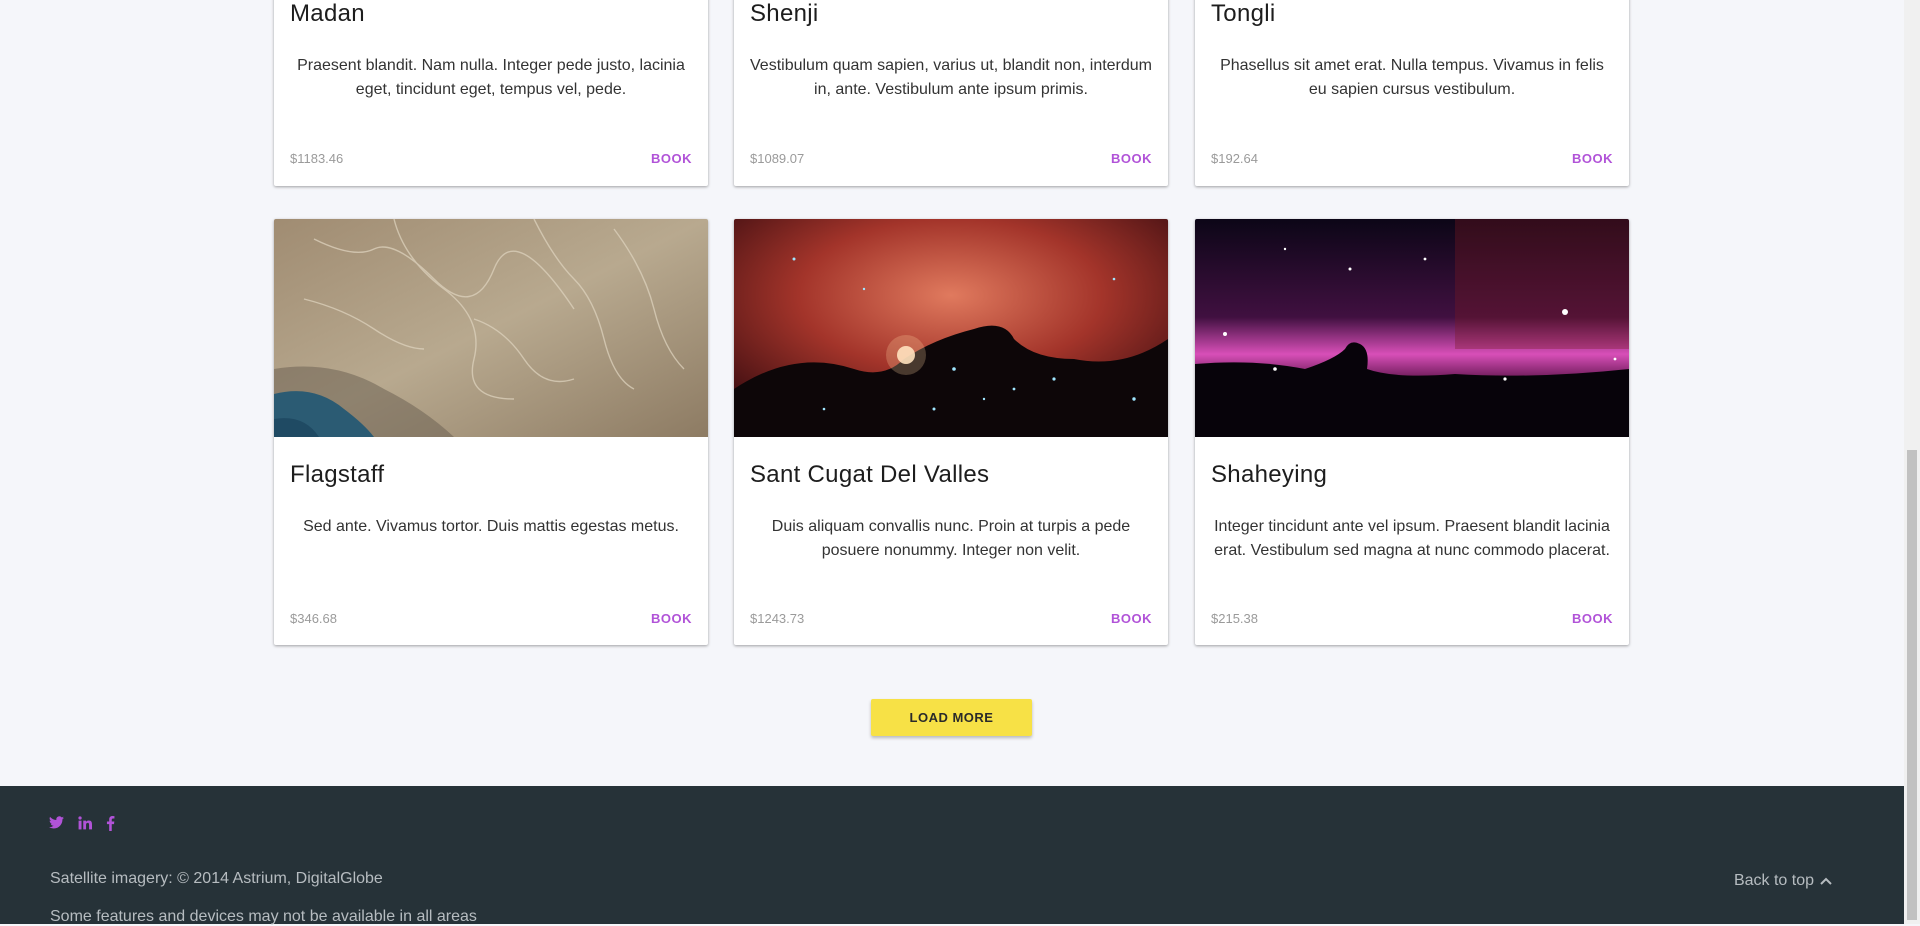 The height and width of the screenshot is (926, 1920). What do you see at coordinates (951, 328) in the screenshot?
I see `red-nebula-image` at bounding box center [951, 328].